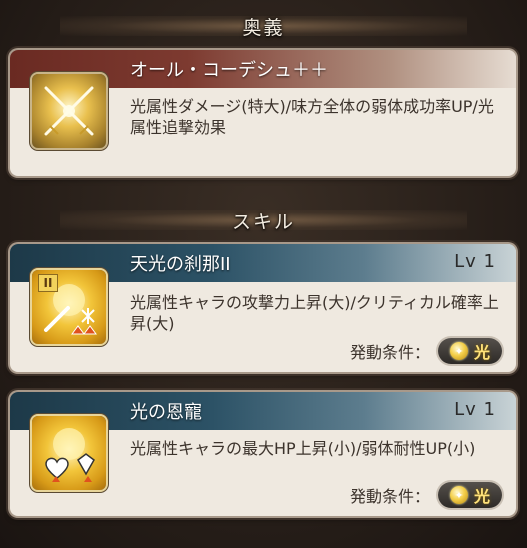  I want to click on heart-shield-icon, so click(69, 453).